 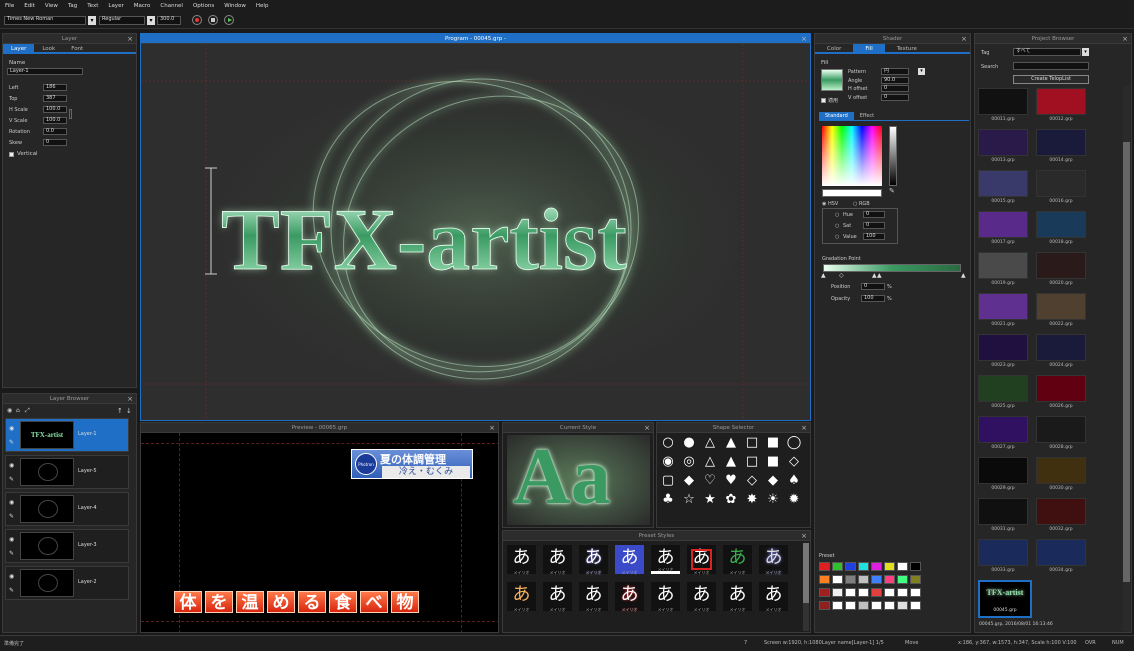 I want to click on opacity-input: 100, so click(x=873, y=298).